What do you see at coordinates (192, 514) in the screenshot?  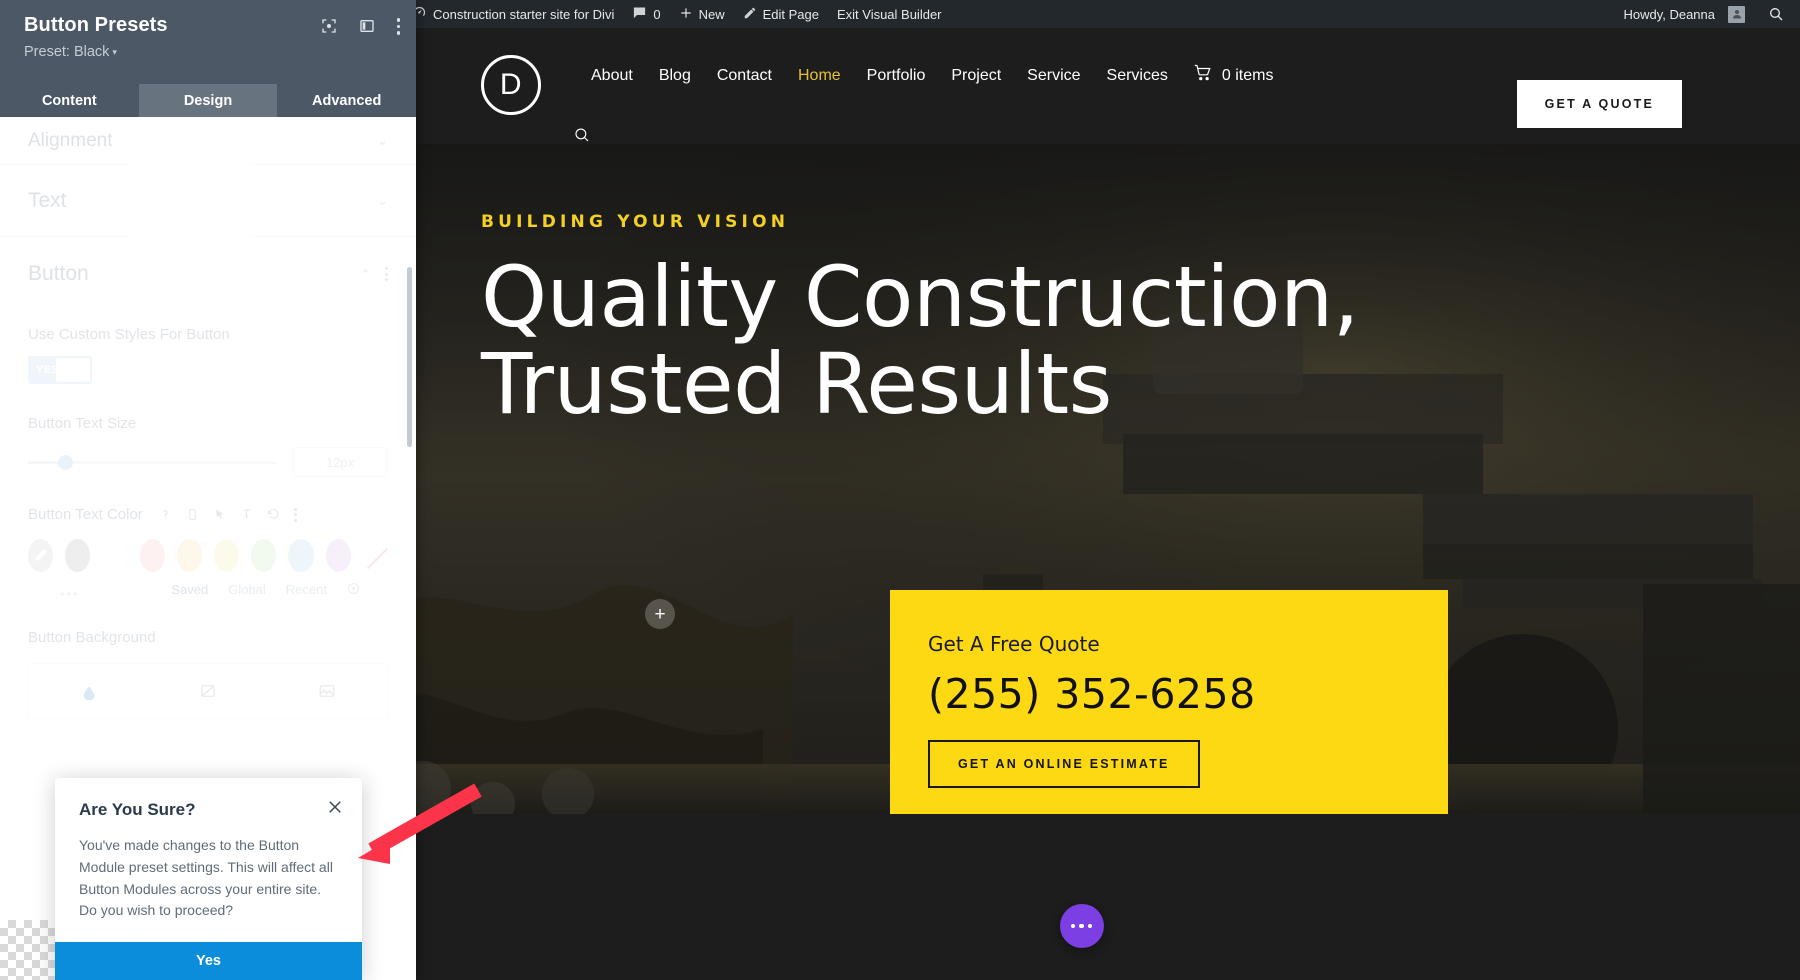 I see `responsive-device-icon` at bounding box center [192, 514].